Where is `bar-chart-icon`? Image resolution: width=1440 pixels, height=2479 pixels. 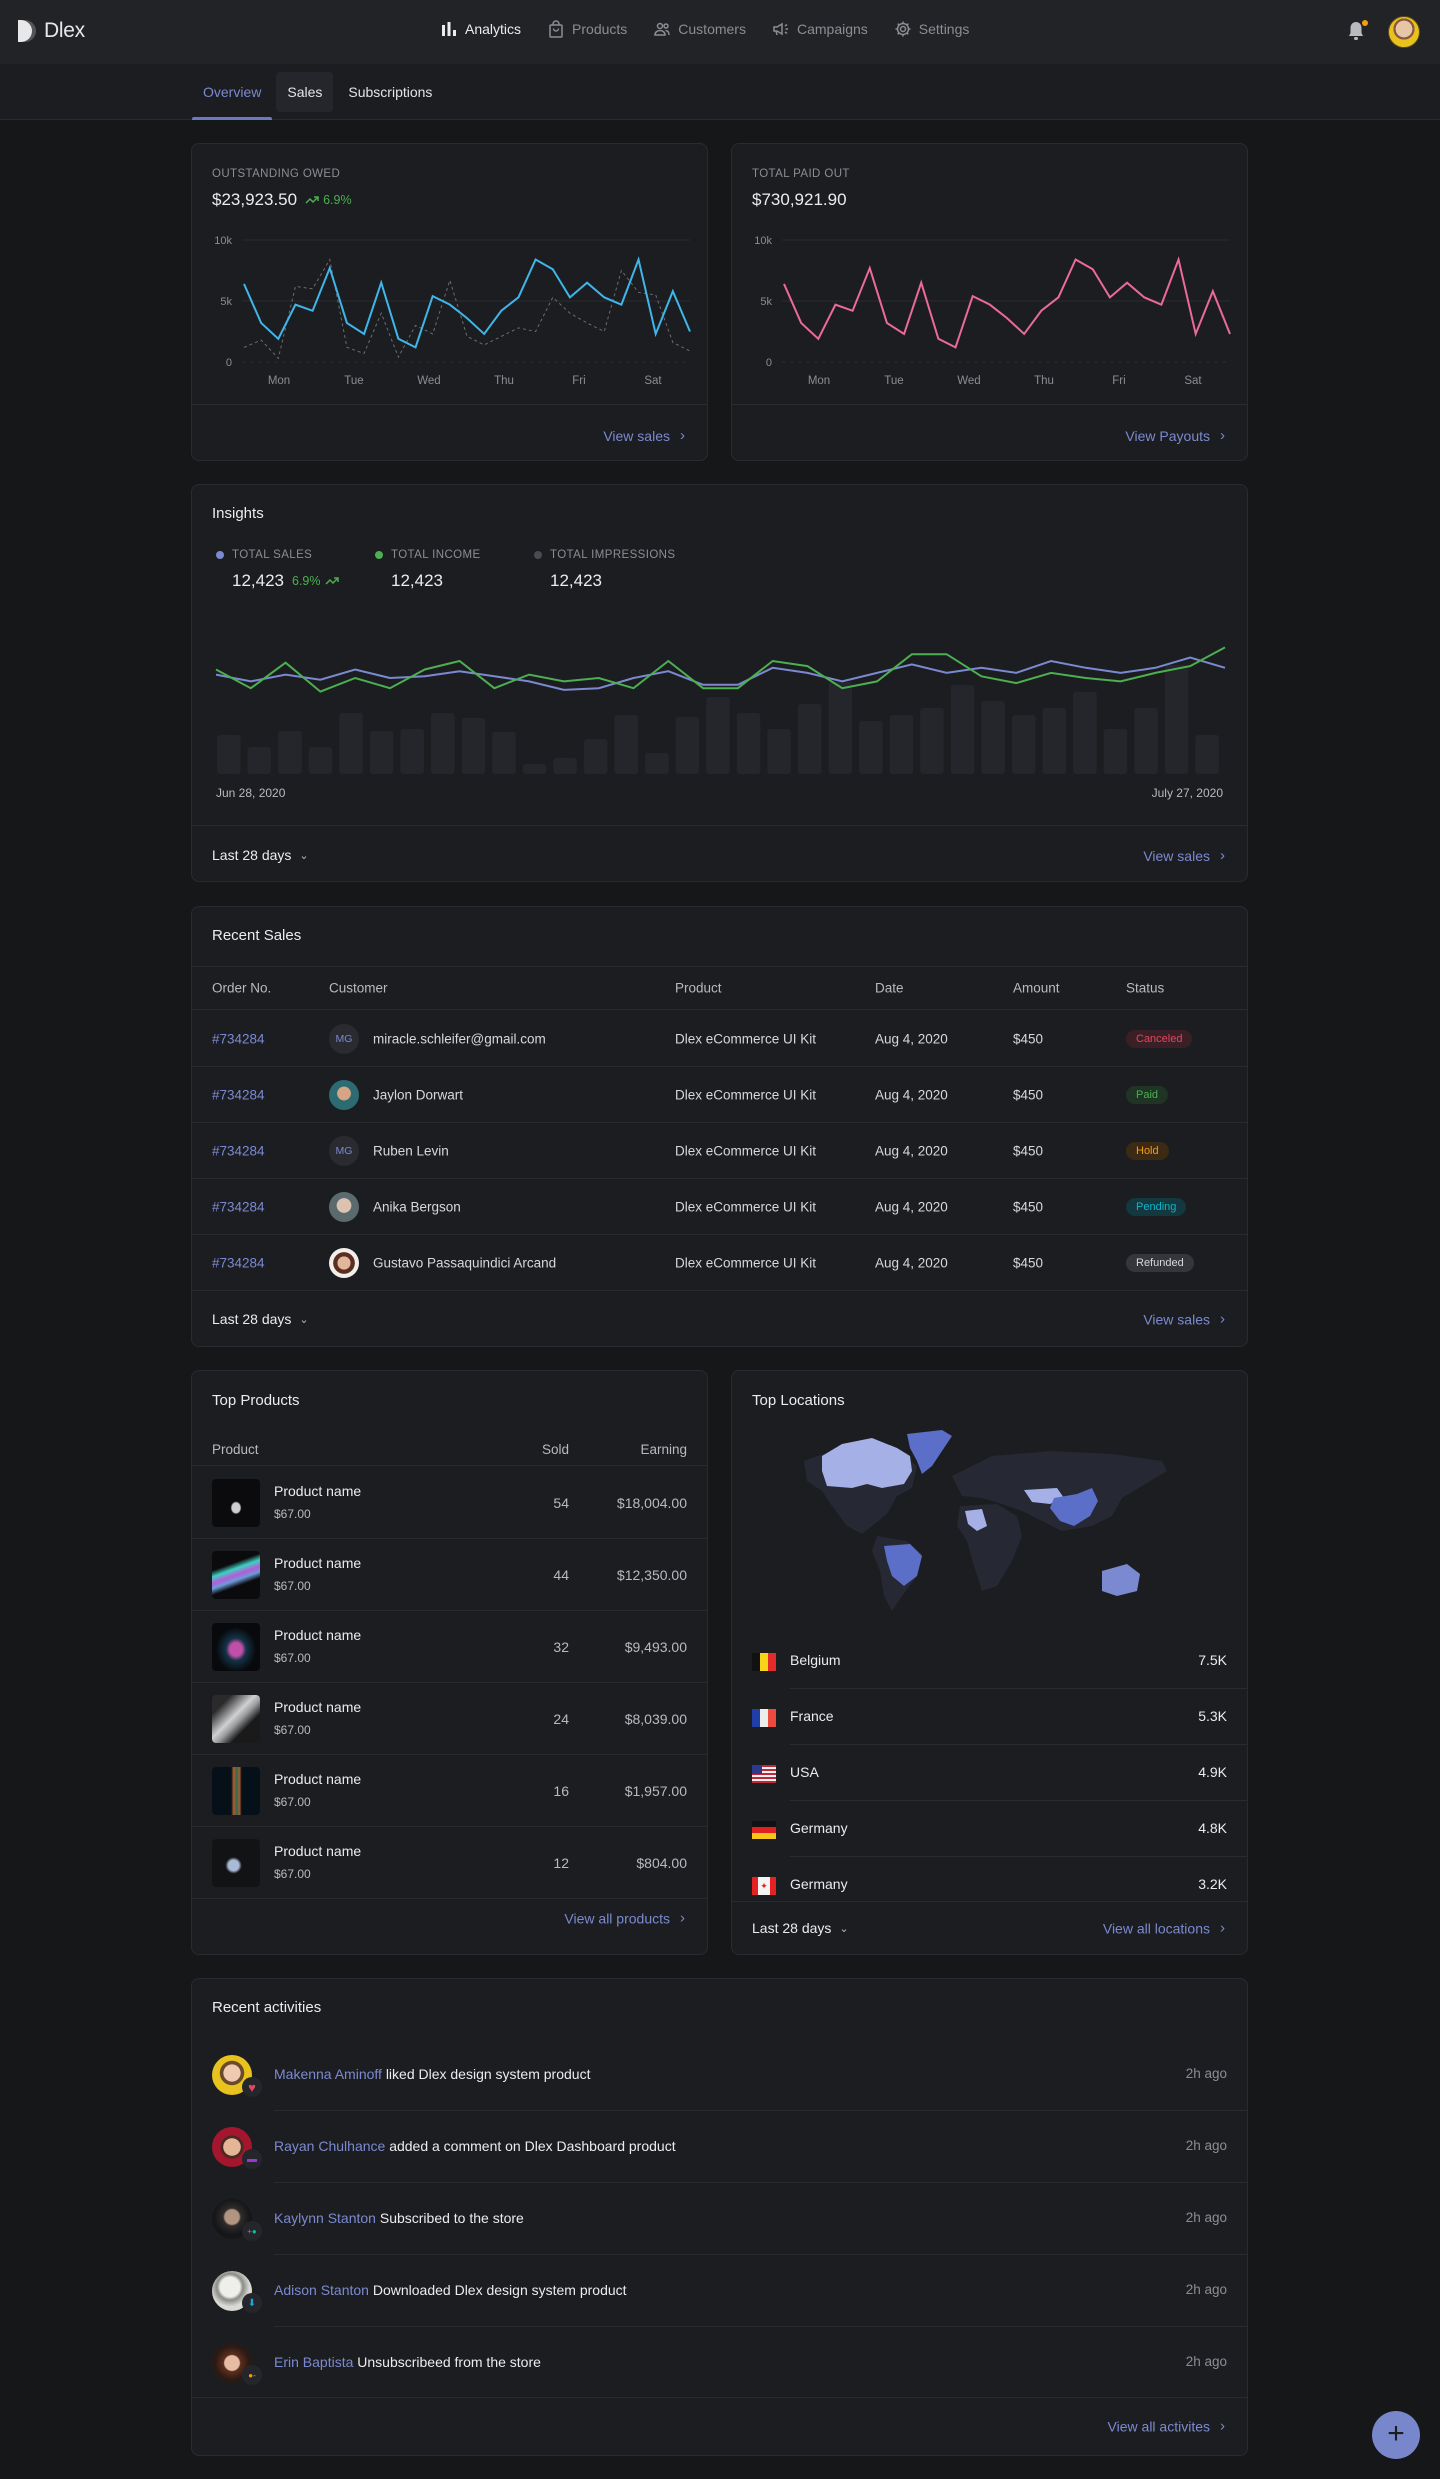
bar-chart-icon is located at coordinates (449, 29).